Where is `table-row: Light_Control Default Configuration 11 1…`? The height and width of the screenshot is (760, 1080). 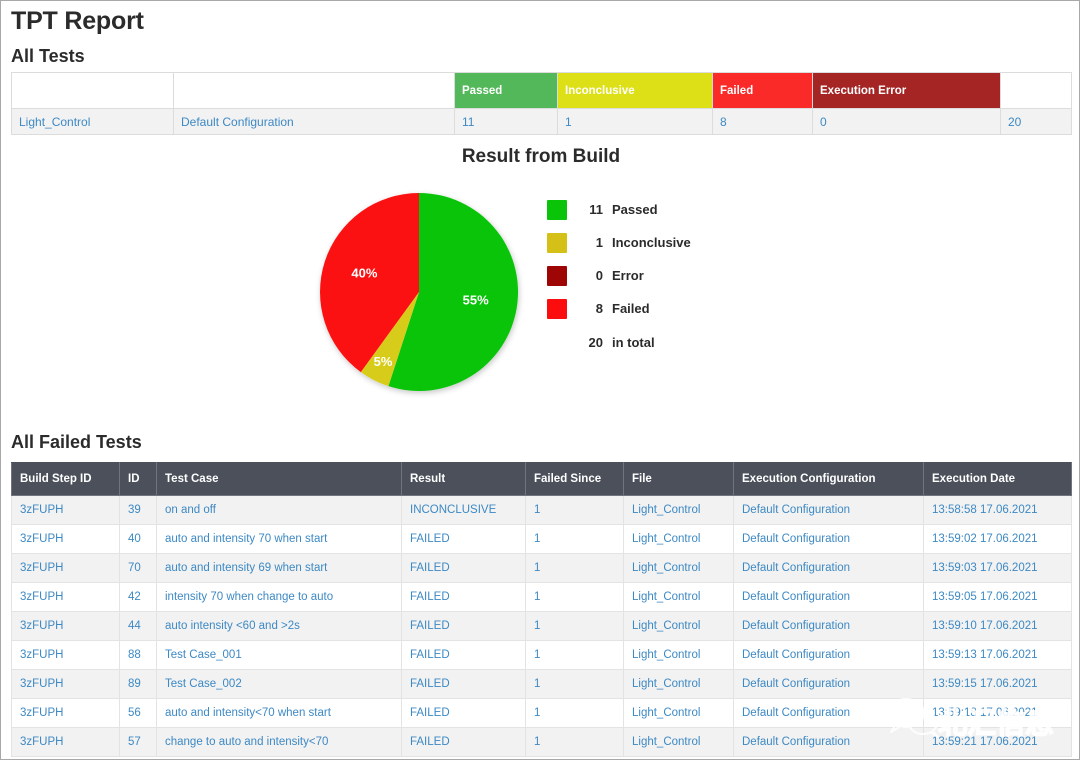 table-row: Light_Control Default Configuration 11 1… is located at coordinates (541, 121).